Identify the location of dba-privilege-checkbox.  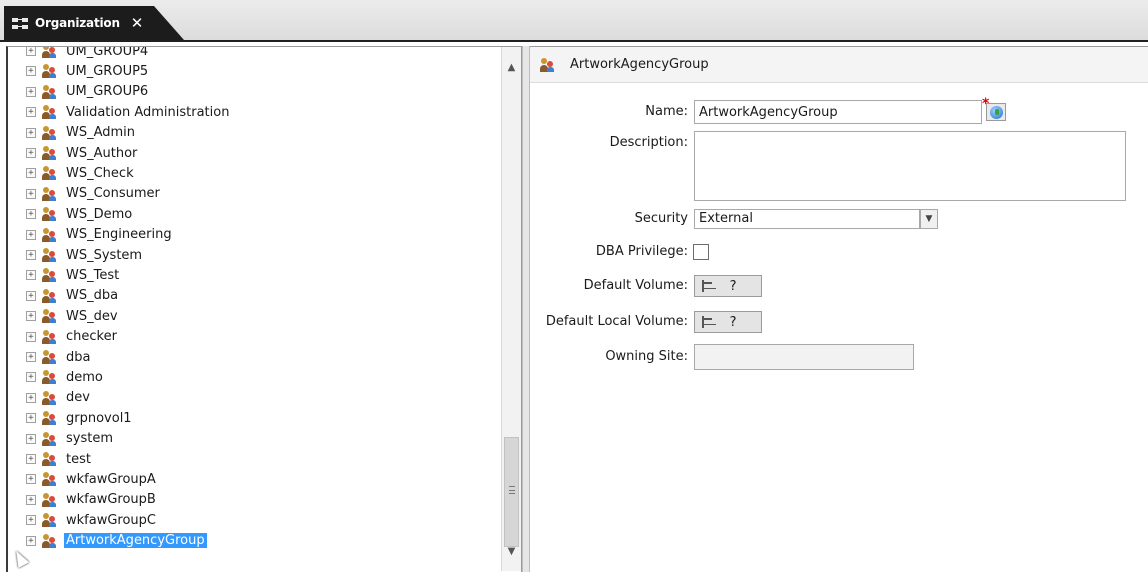
(701, 252).